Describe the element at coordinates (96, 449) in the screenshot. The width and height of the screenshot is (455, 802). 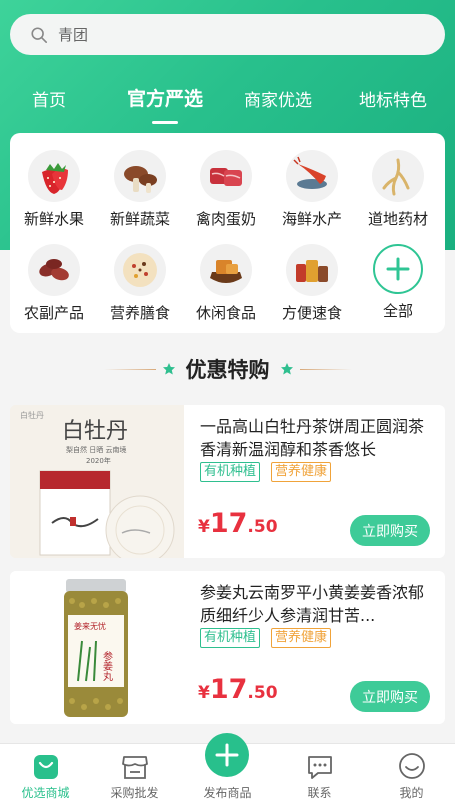
I see `box-subtitle: 梨自然 日晒 云南境` at that location.